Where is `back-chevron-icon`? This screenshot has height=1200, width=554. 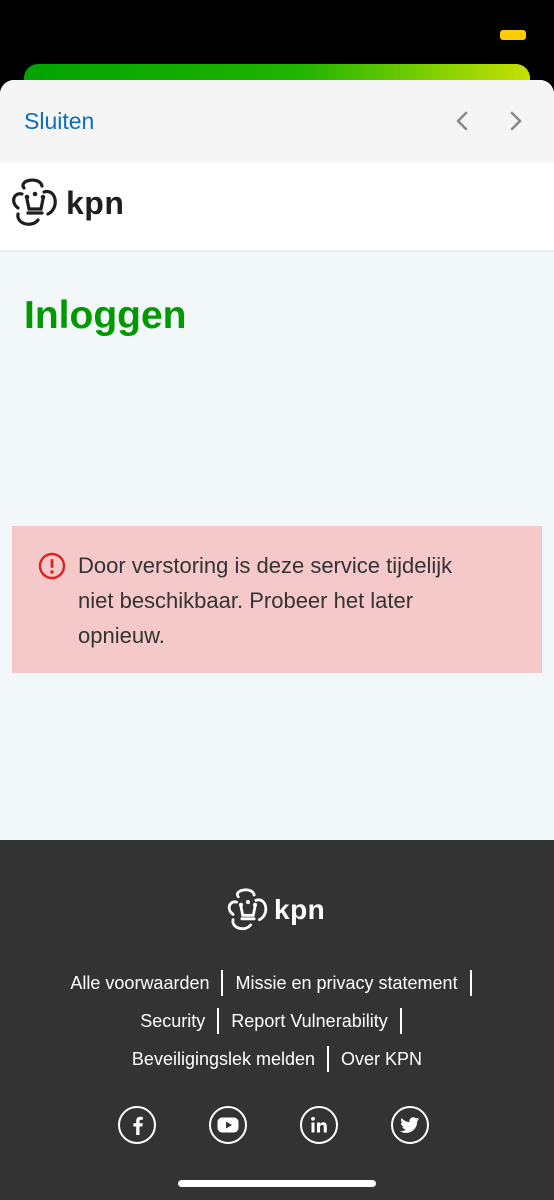 back-chevron-icon is located at coordinates (463, 121).